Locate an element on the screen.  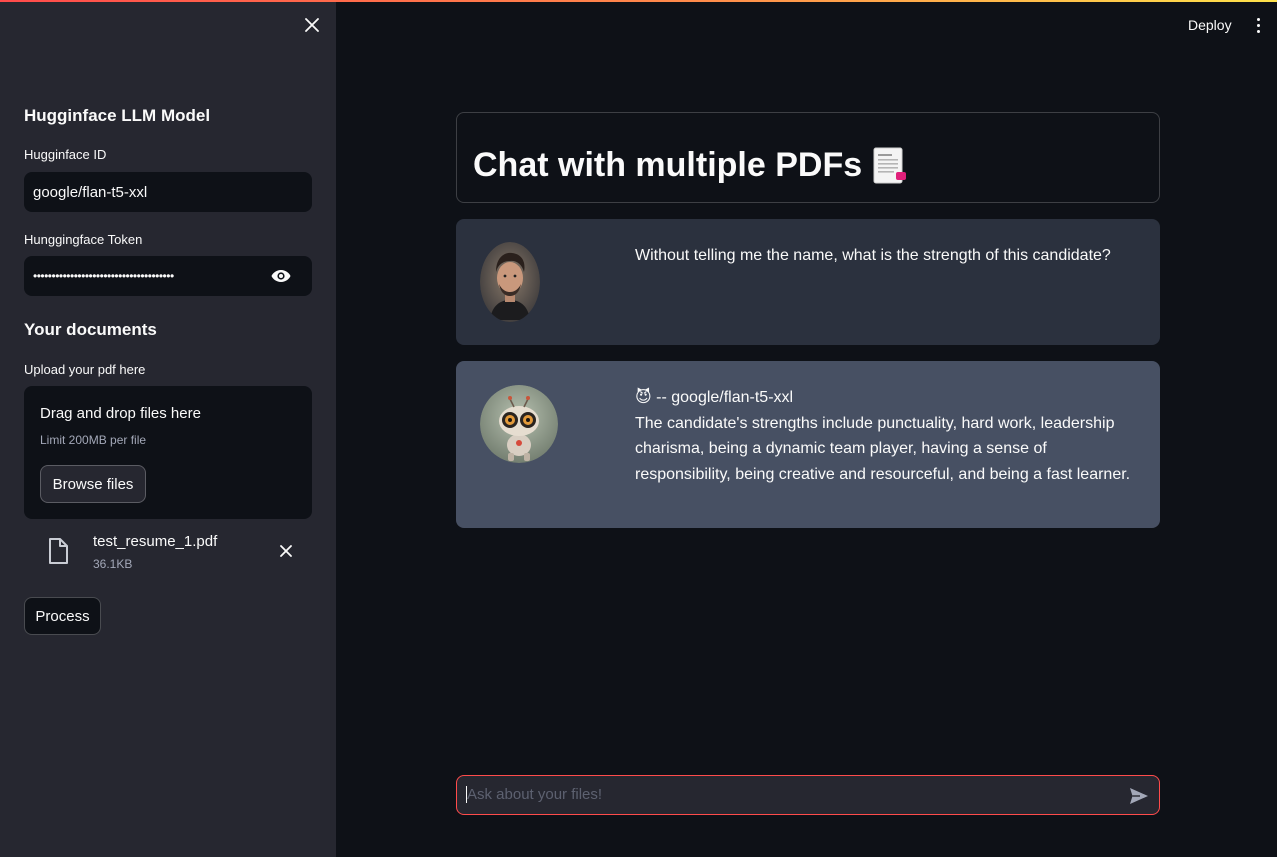
huggingface-token-input: •••••••••••••••••••••••••••••••••••••• is located at coordinates (168, 276).